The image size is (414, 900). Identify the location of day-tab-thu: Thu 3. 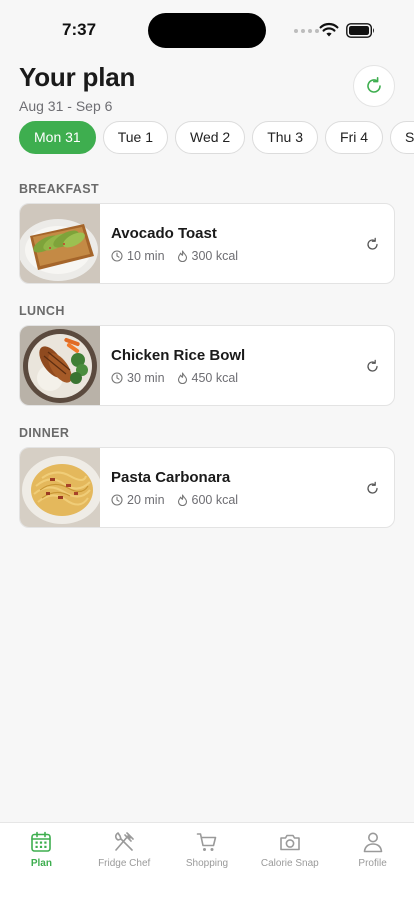
(285, 137).